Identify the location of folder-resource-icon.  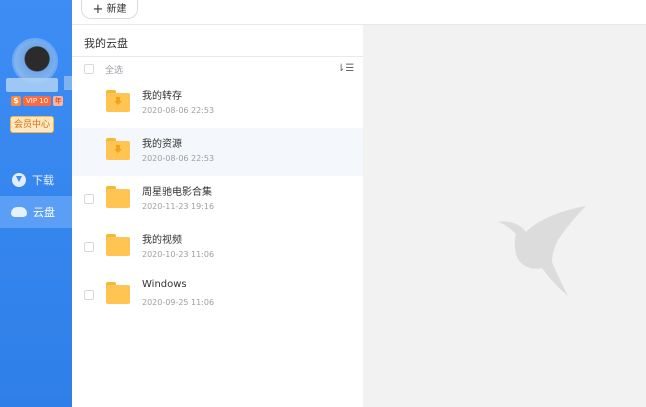
(118, 149).